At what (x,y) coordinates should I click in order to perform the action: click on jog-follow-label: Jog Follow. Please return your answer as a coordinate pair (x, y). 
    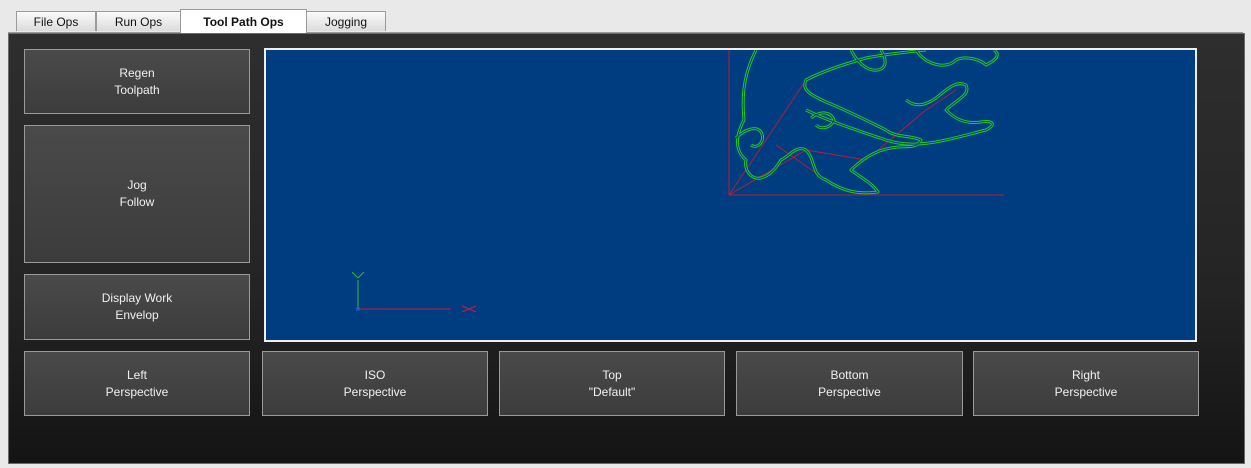
    Looking at the image, I should click on (137, 193).